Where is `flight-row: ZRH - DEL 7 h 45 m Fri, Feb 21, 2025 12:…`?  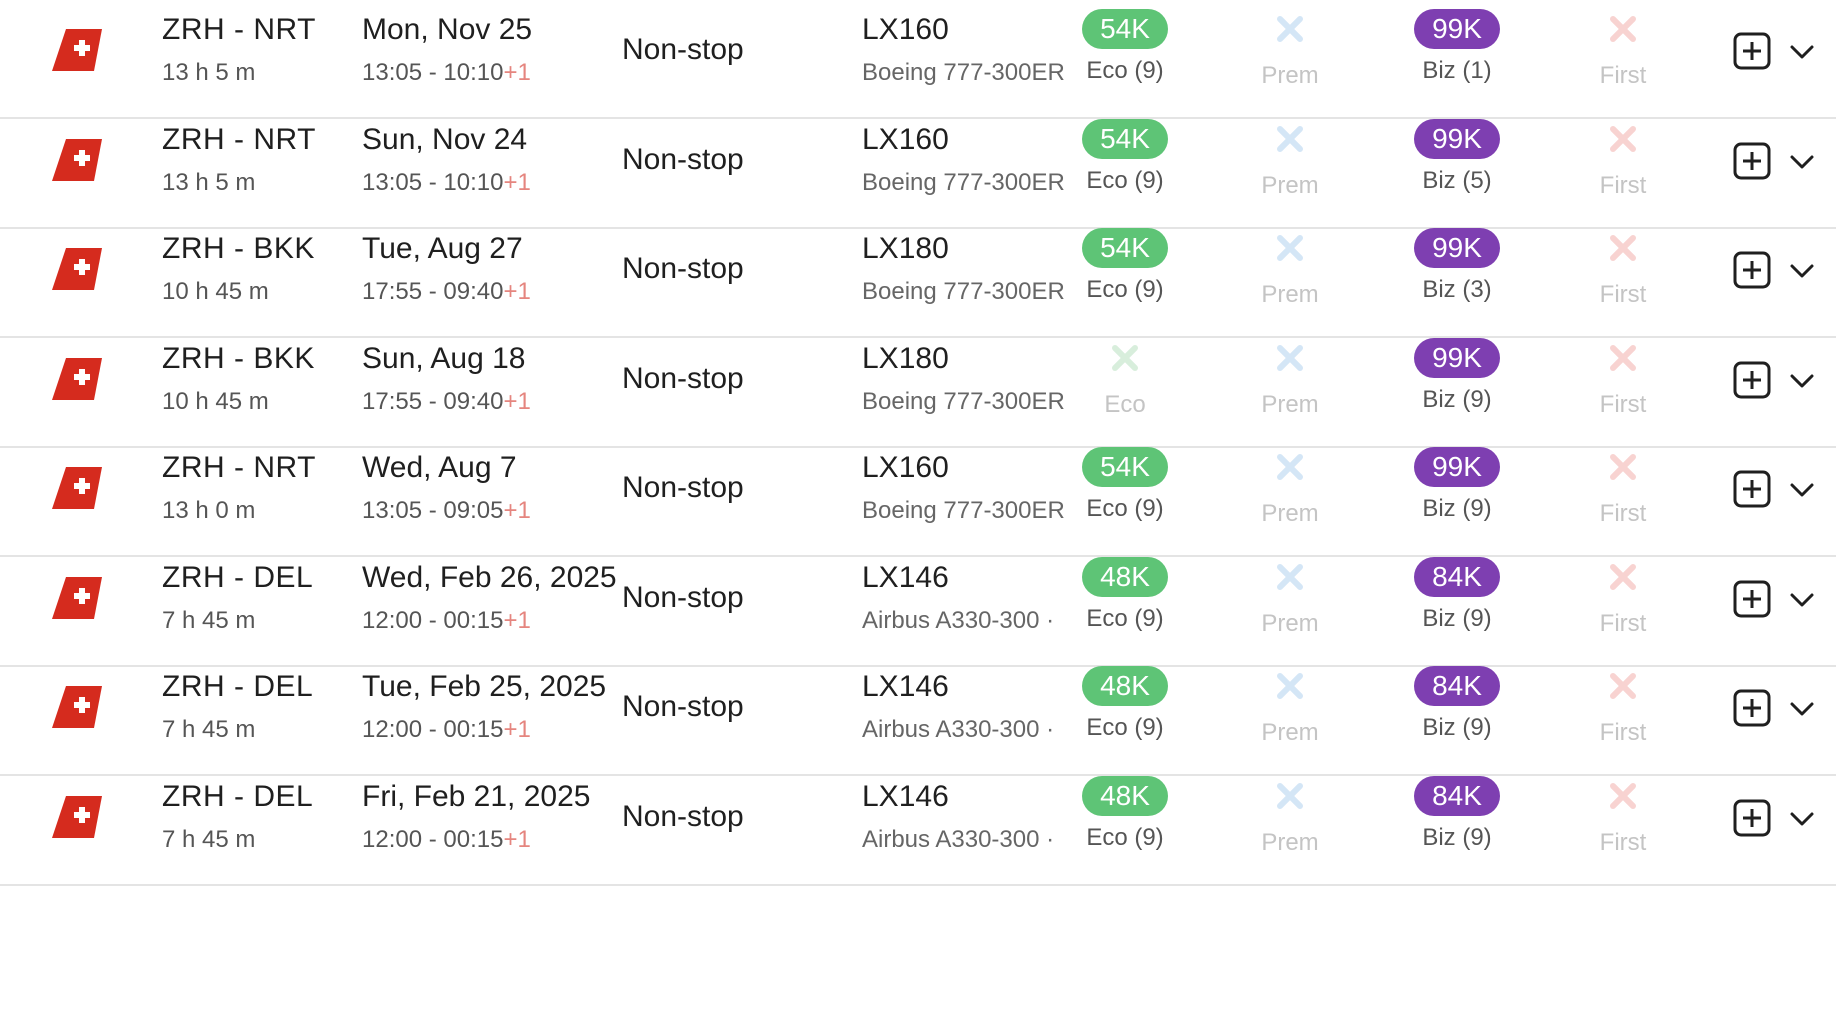
flight-row: ZRH - DEL 7 h 45 m Fri, Feb 21, 2025 12:… is located at coordinates (918, 822).